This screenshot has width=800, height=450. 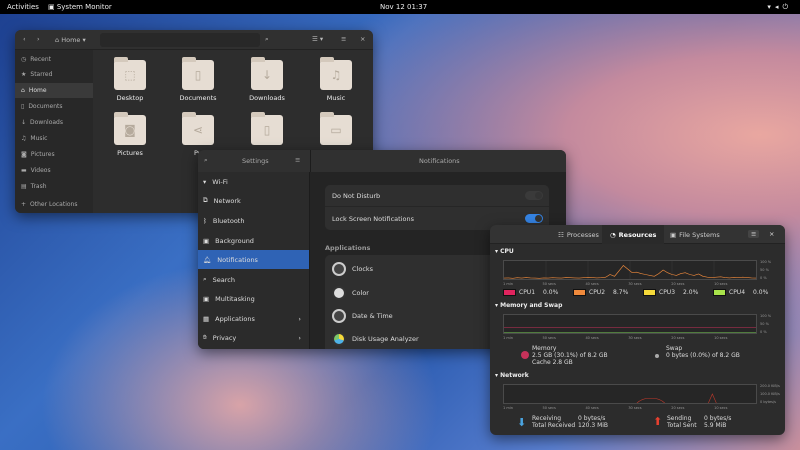 What do you see at coordinates (508, 284) in the screenshot?
I see `time-tick: 1 min` at bounding box center [508, 284].